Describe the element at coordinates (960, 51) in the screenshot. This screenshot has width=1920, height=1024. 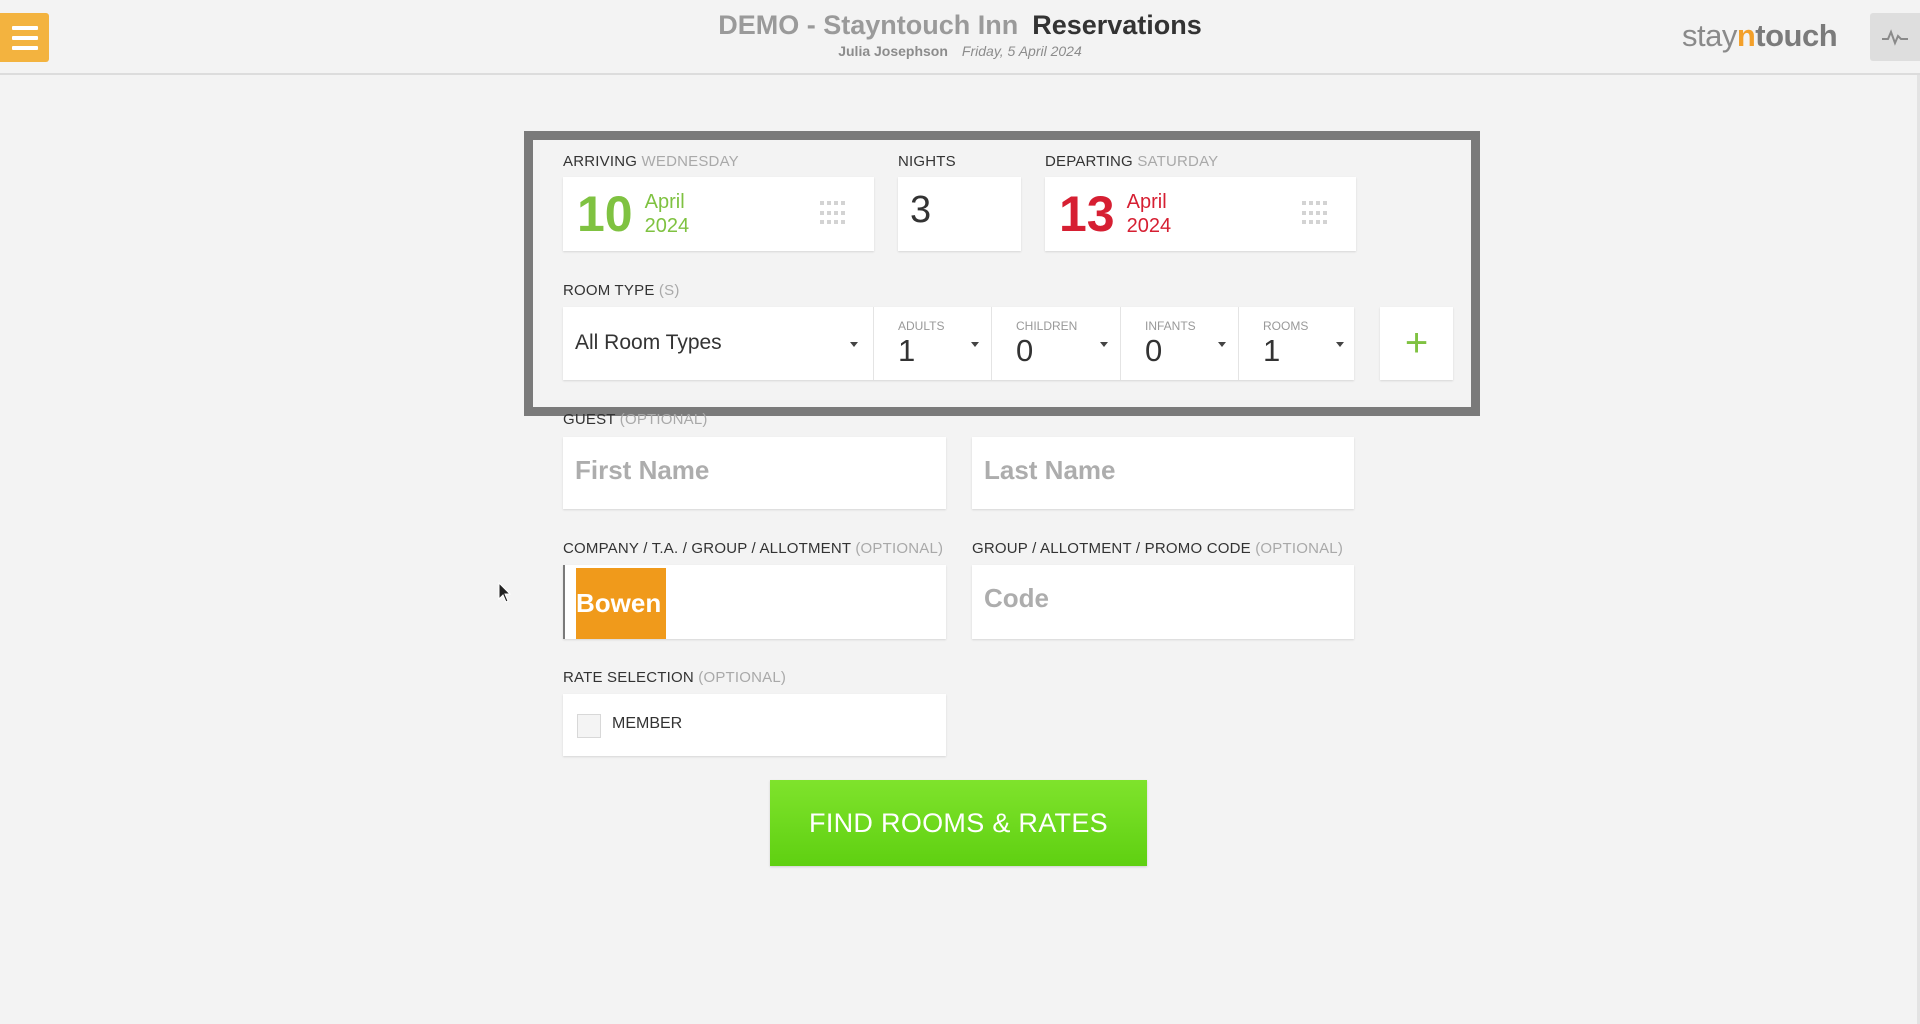
I see `page-subtitle: Julia Josephson Friday, 5 April 2024` at that location.